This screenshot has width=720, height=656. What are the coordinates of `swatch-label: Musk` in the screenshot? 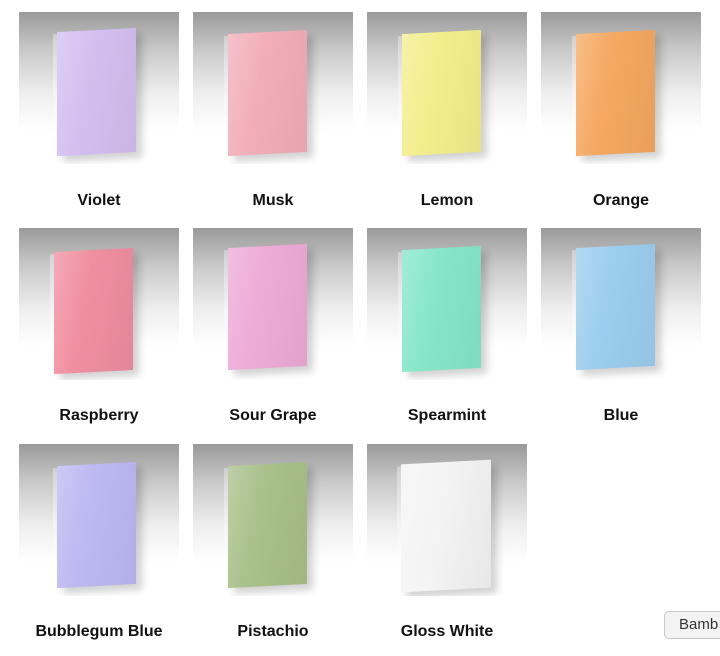 It's located at (273, 200).